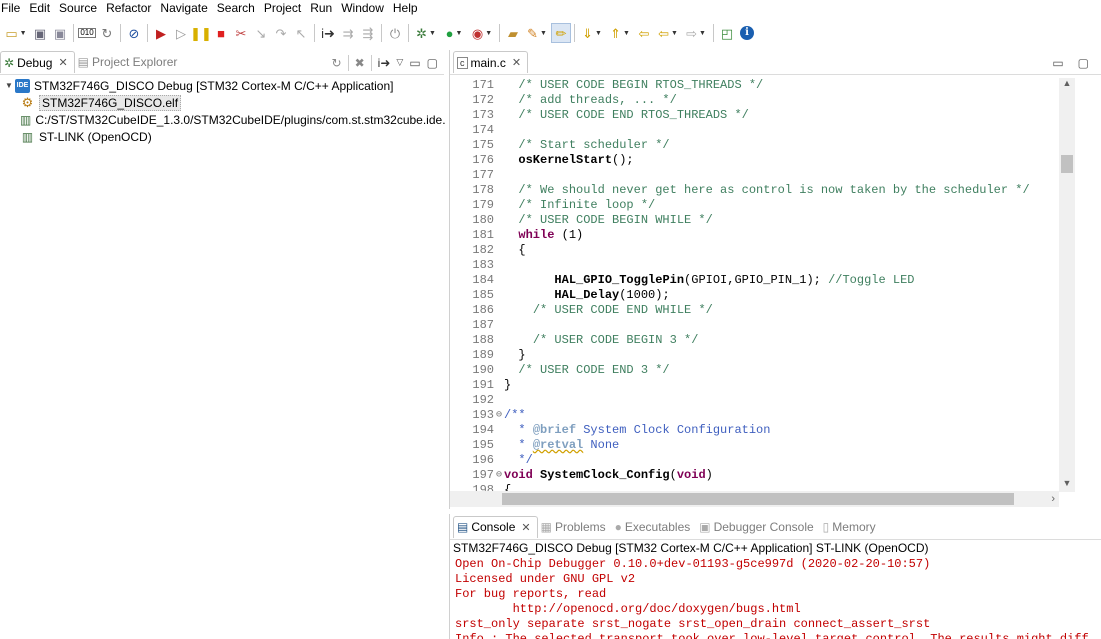 This screenshot has width=1101, height=639. I want to click on debug-launch-icon: ✲ ▼, so click(426, 33).